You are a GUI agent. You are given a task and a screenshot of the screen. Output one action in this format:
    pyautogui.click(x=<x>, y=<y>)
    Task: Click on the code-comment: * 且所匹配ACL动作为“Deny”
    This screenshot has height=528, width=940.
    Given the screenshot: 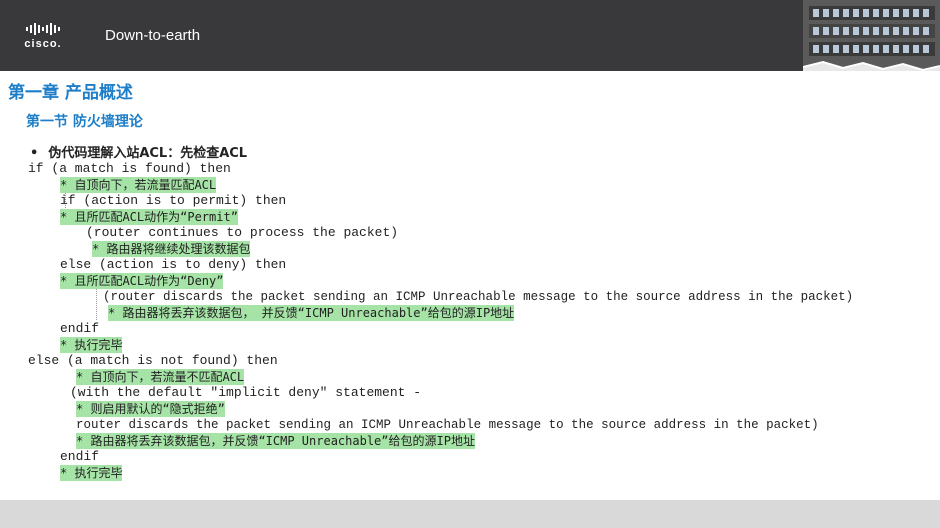 What is the action you would take?
    pyautogui.click(x=142, y=281)
    